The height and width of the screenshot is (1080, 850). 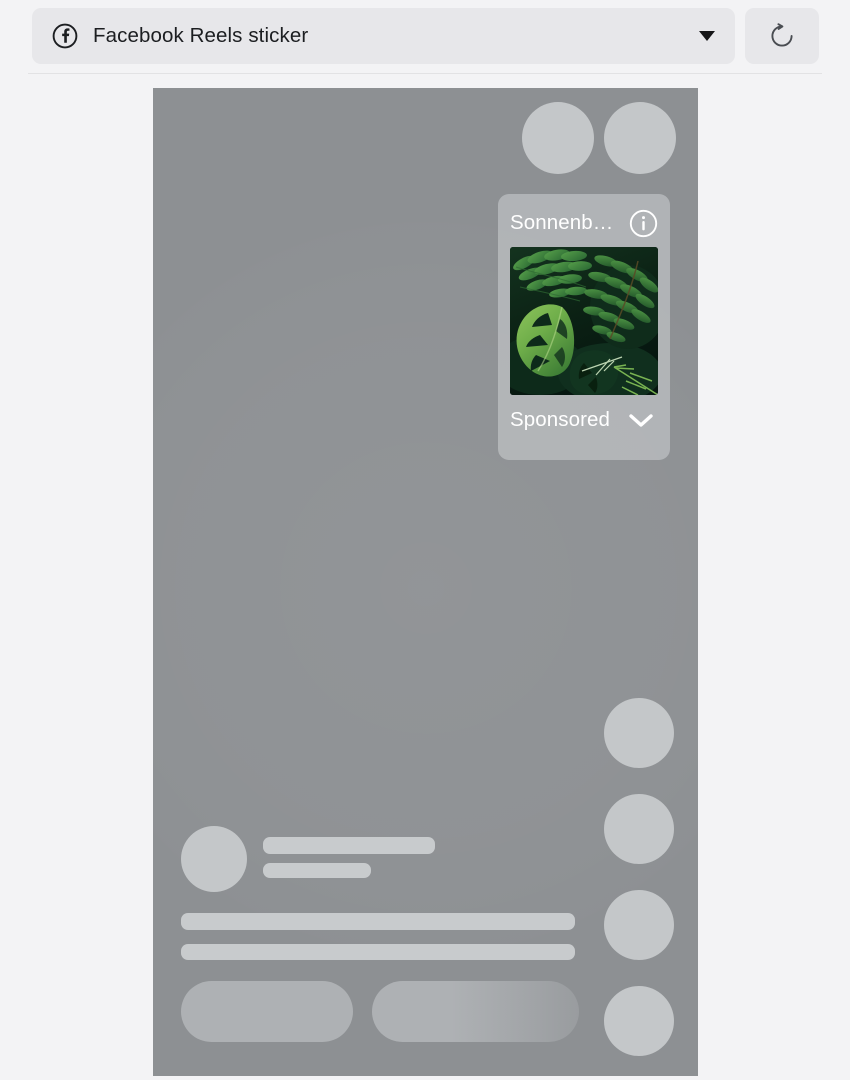 I want to click on sponsored-label: Sponsored, so click(x=560, y=419).